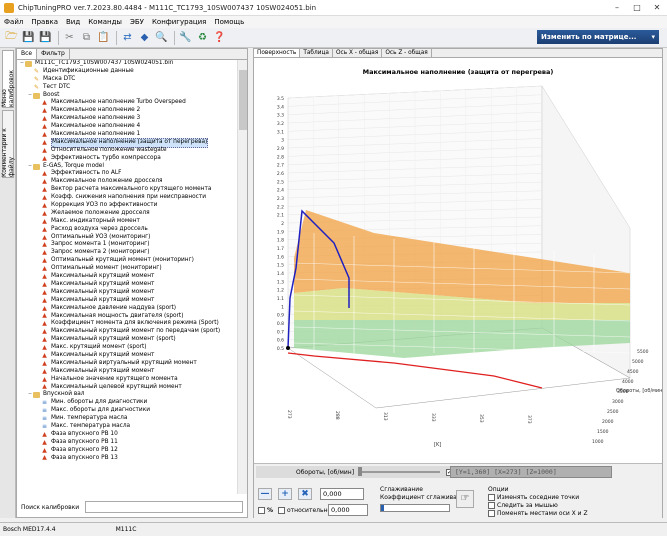  Describe the element at coordinates (128, 119) in the screenshot. I see `tree-item: ▲ Максимальное наполнение 3` at that location.